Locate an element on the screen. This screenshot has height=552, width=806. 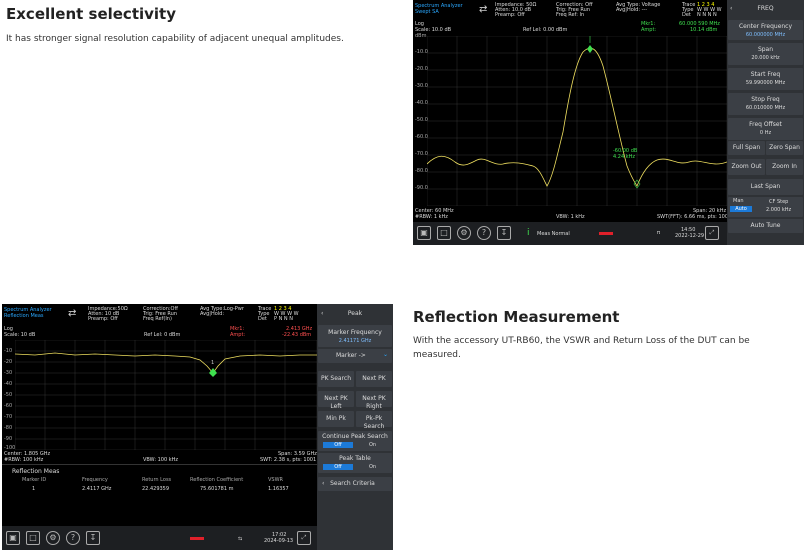
trace-line is located at coordinates (166, 363).